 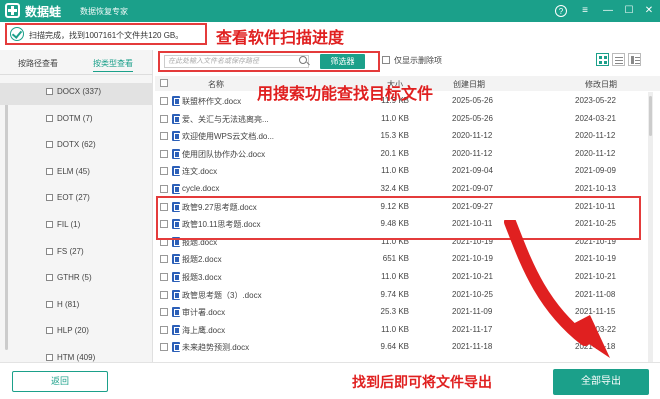 I want to click on type-label: FIL (1), so click(x=69, y=224).